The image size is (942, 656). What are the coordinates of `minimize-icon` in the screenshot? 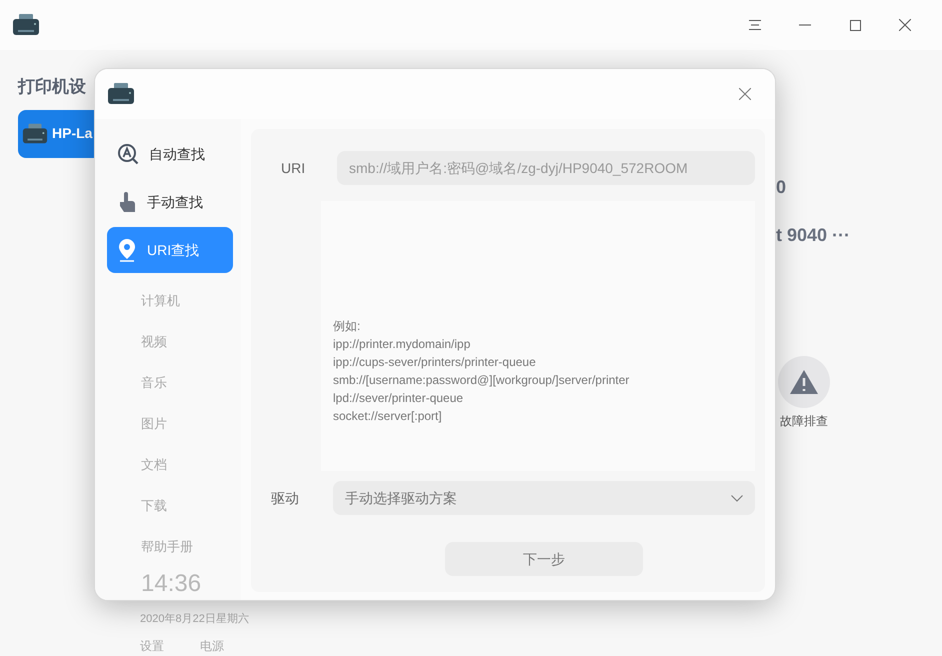 It's located at (805, 25).